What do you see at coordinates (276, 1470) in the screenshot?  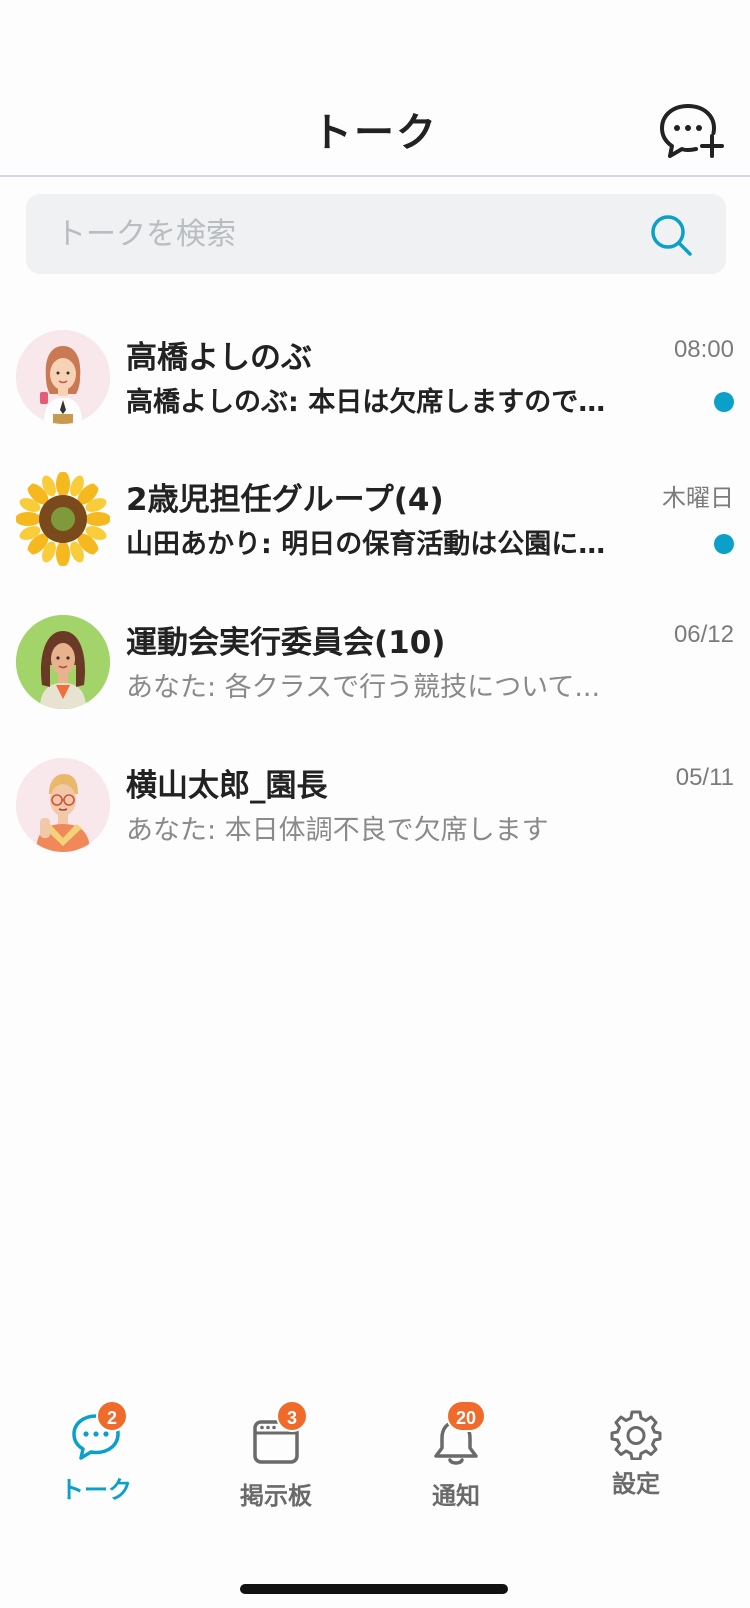 I see `tab-board: 3 掲示板` at bounding box center [276, 1470].